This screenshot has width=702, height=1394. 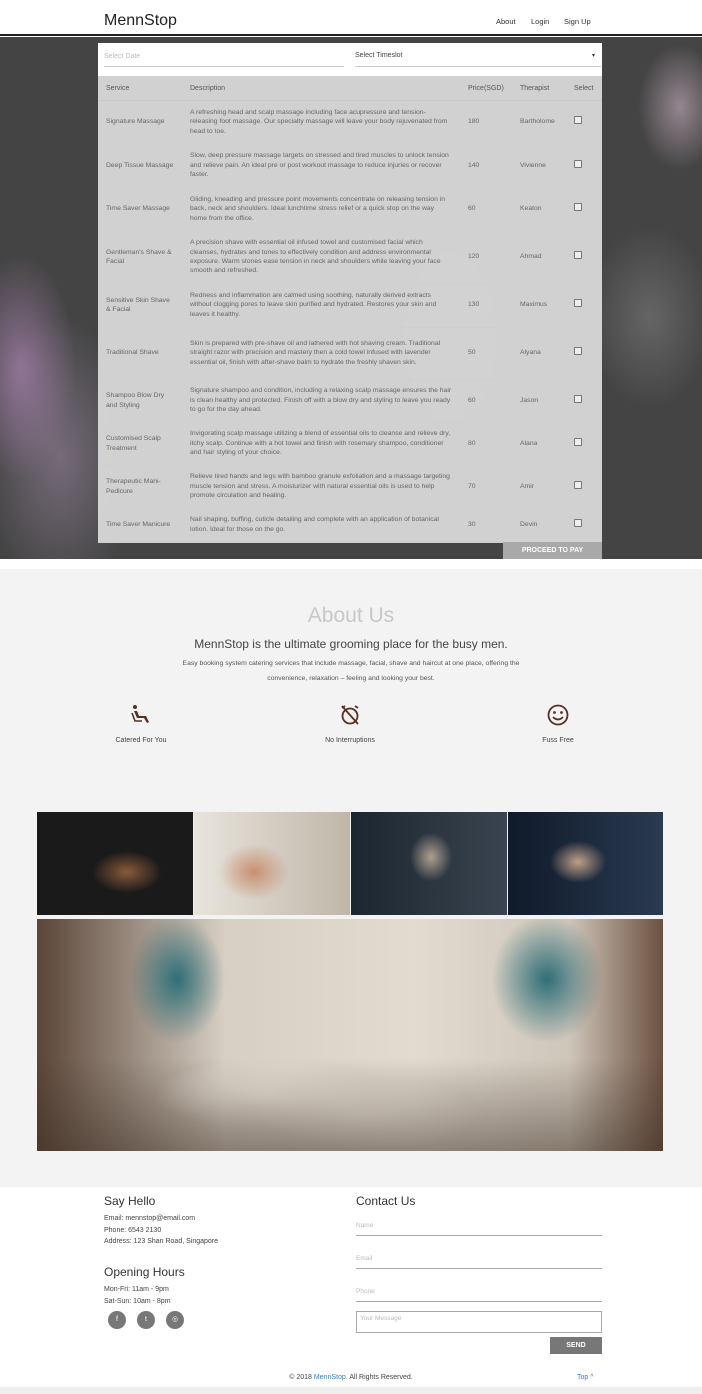 What do you see at coordinates (117, 1320) in the screenshot?
I see `facebook-icon: f` at bounding box center [117, 1320].